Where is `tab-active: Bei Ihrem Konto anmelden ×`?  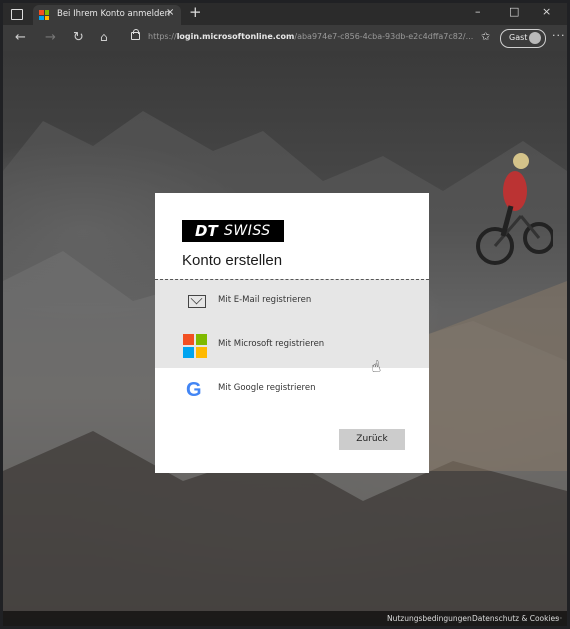
tab-active: Bei Ihrem Konto anmelden × is located at coordinates (107, 15).